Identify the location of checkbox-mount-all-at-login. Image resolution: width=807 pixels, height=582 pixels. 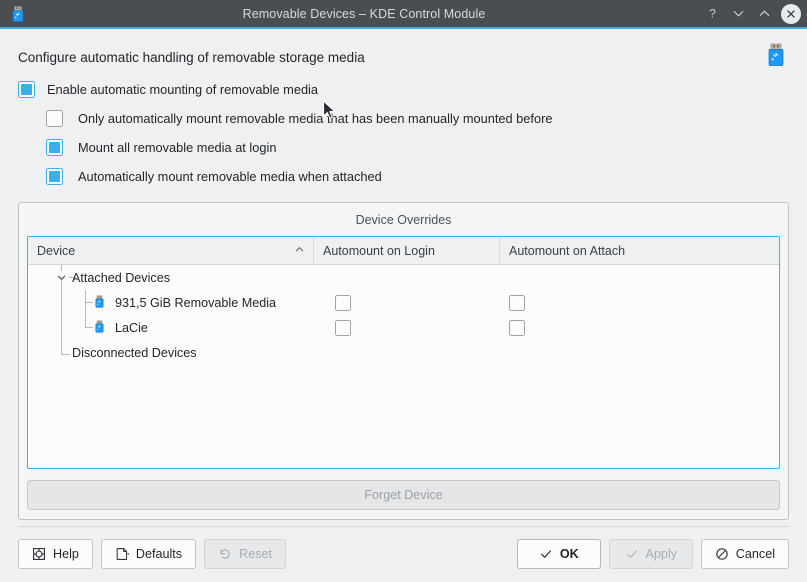
(54, 147).